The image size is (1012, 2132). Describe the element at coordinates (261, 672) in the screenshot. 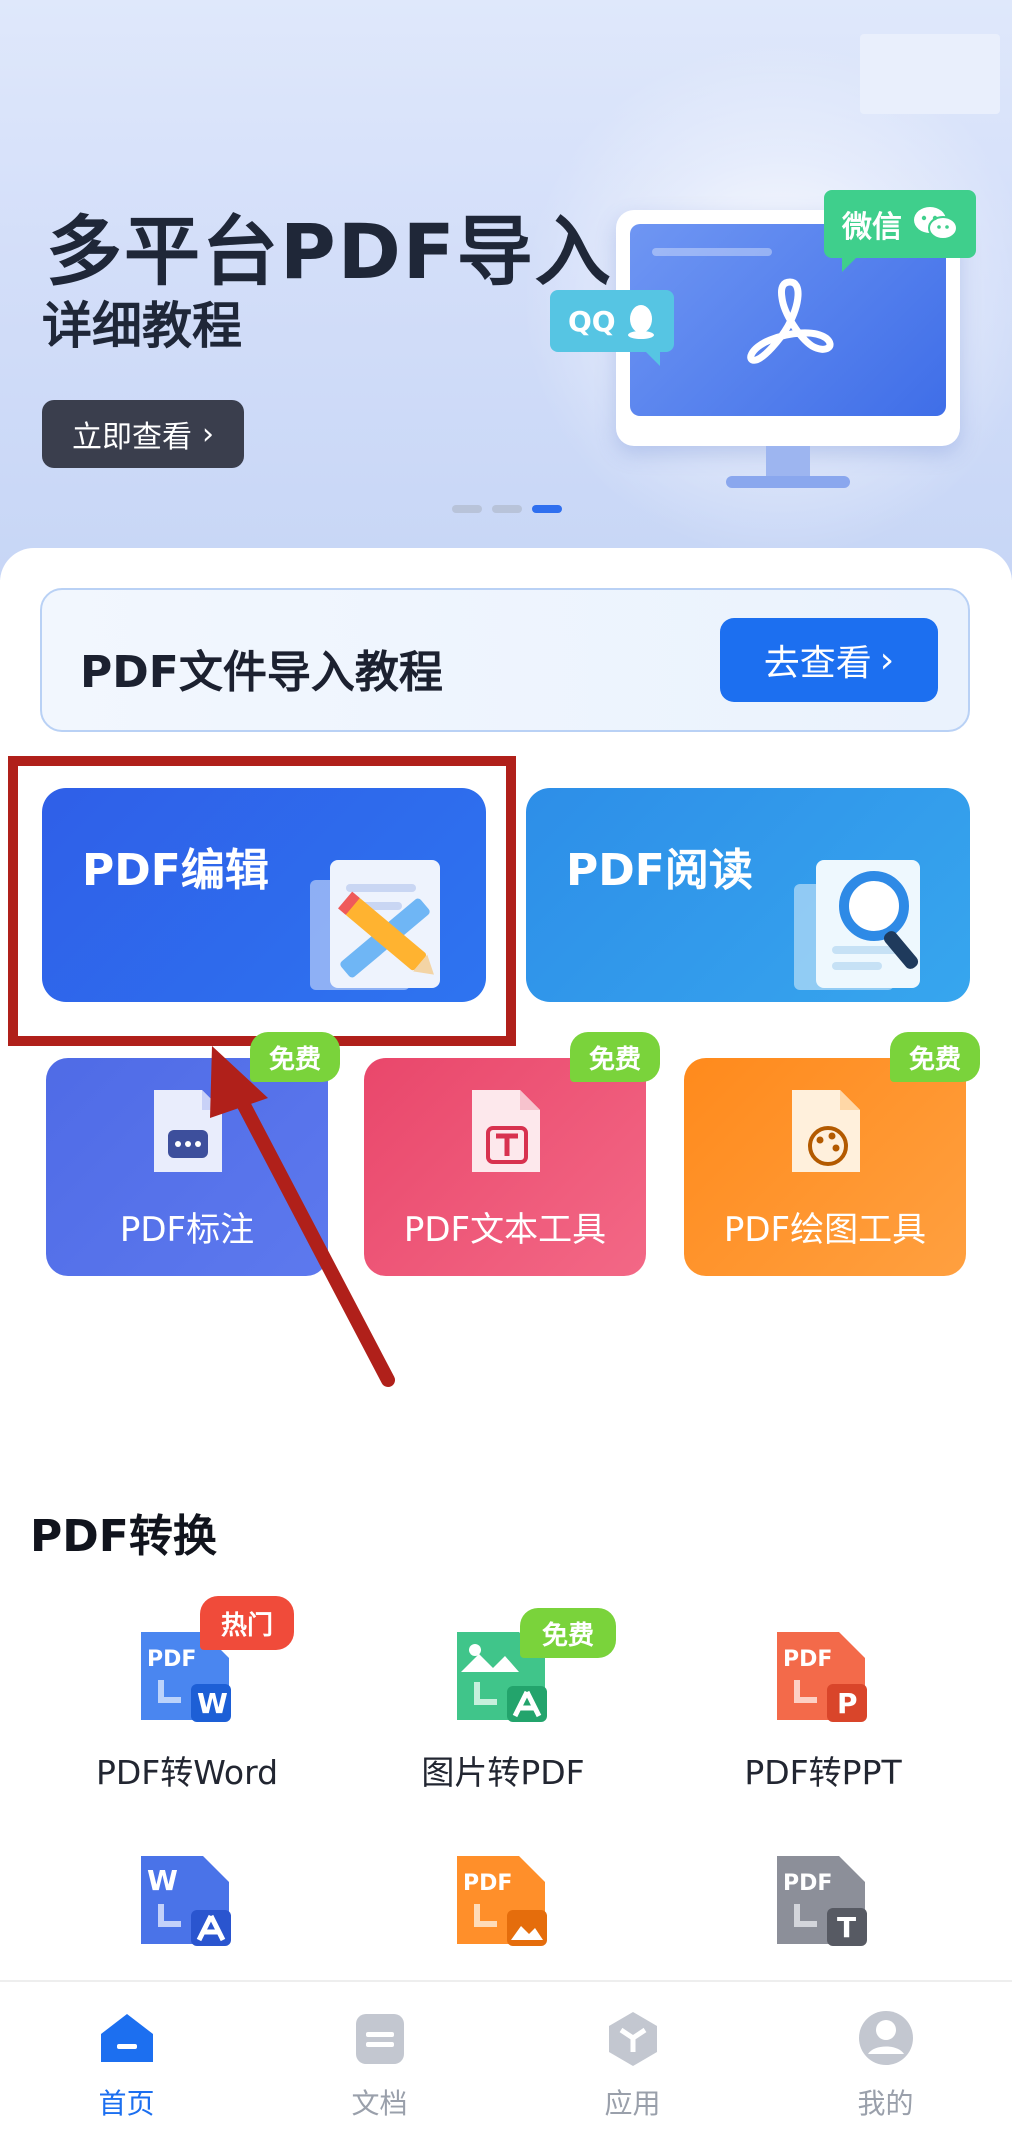

I see `tutorial-label: PDF文件导入教程` at that location.